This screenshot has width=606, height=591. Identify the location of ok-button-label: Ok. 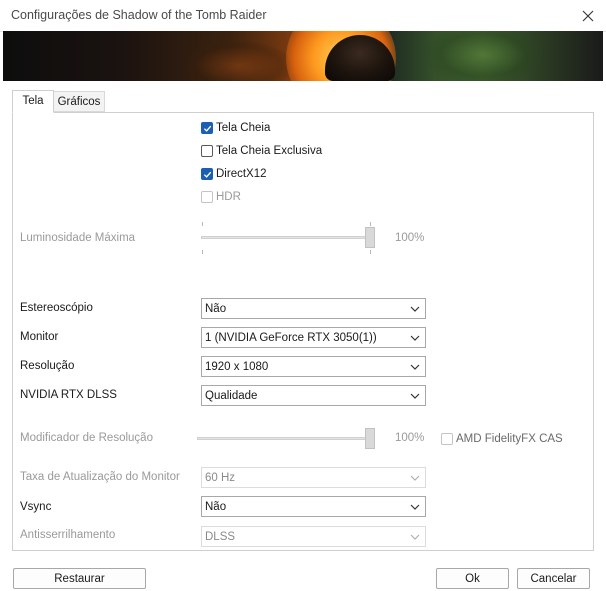
(472, 578).